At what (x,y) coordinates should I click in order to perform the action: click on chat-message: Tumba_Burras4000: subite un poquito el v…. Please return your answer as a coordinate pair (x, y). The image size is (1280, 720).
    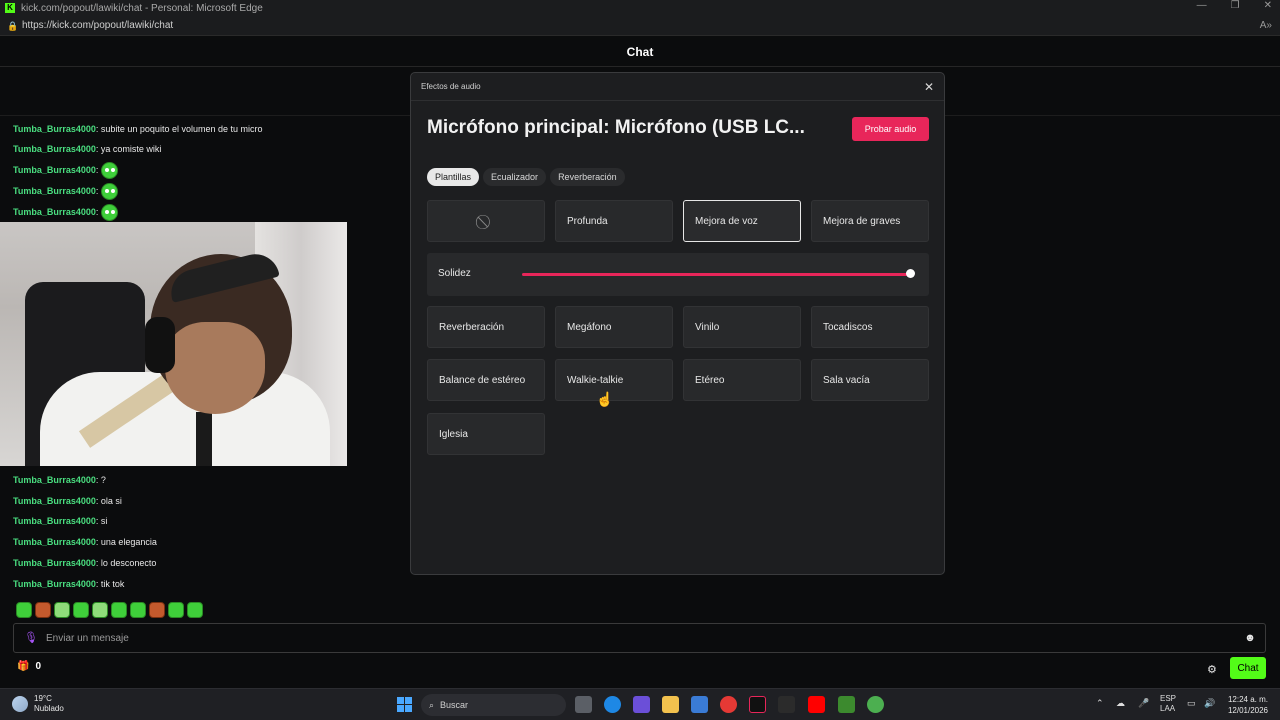
    Looking at the image, I should click on (138, 129).